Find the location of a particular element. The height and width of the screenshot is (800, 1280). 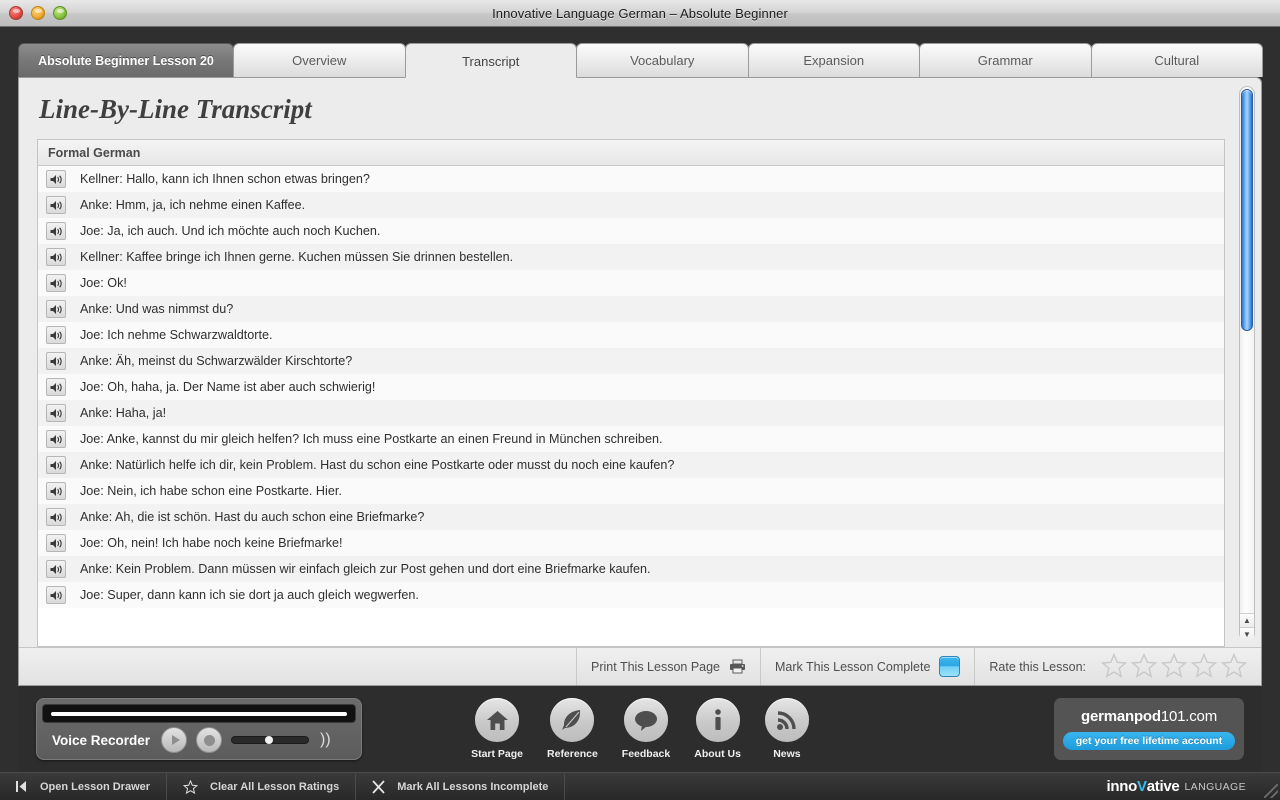

window-controls is located at coordinates (38, 13).